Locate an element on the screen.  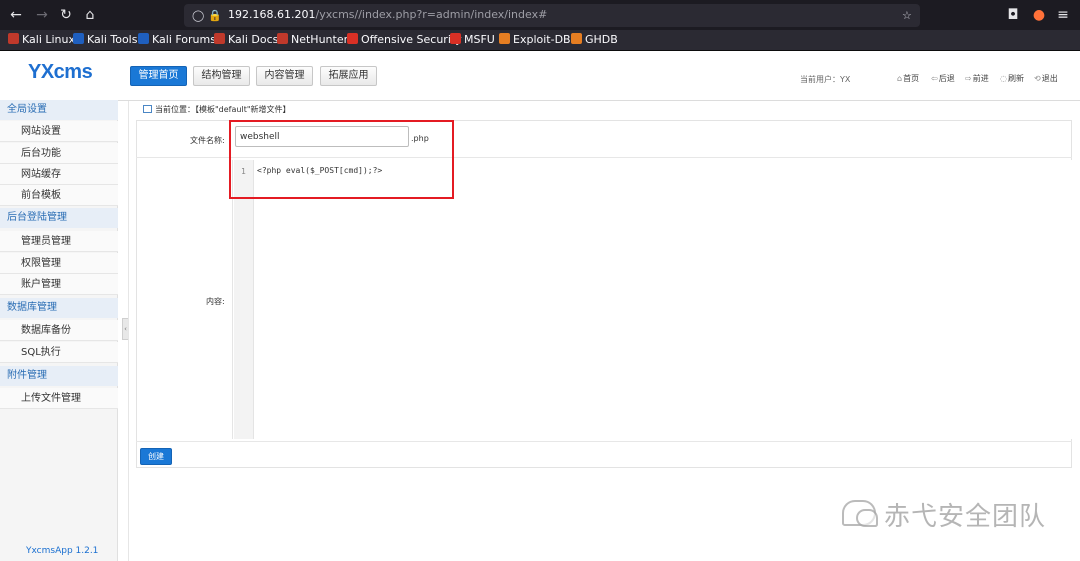
sidebar-group-global: 全局设置 is located at coordinates (59, 110).